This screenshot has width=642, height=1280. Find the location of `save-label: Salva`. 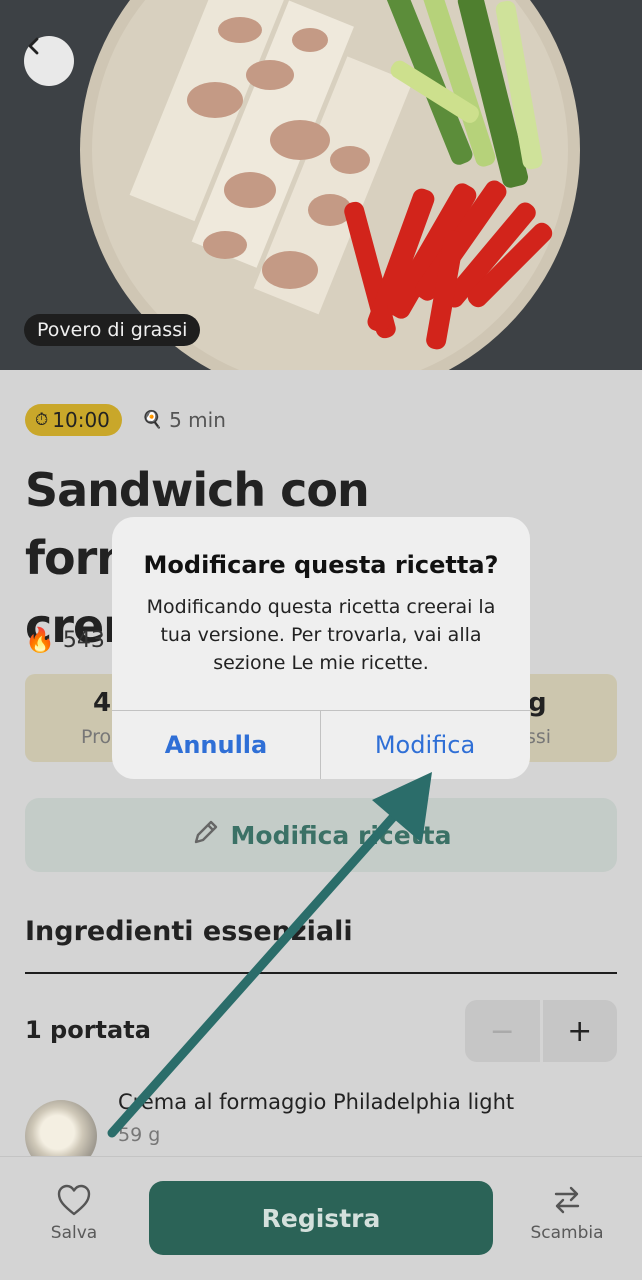

save-label: Salva is located at coordinates (74, 1233).